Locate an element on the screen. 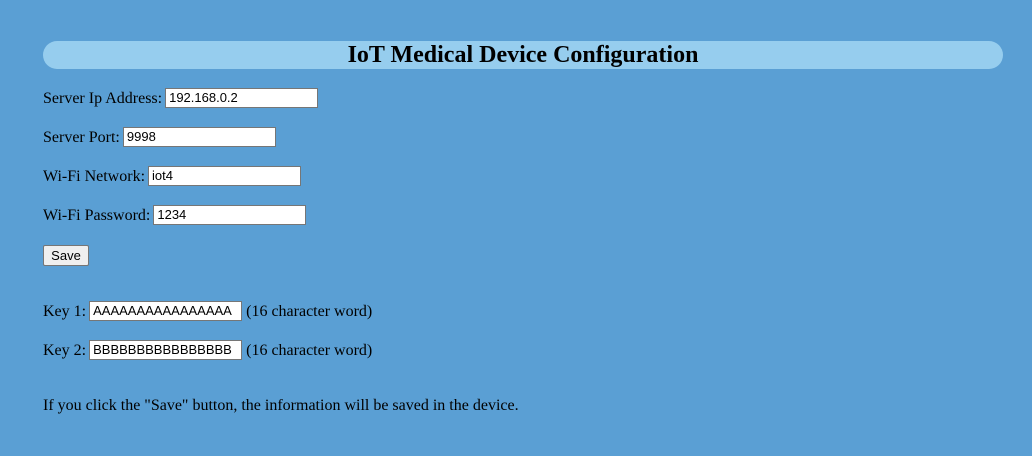  wifi-password-input: 1234 is located at coordinates (230, 215).